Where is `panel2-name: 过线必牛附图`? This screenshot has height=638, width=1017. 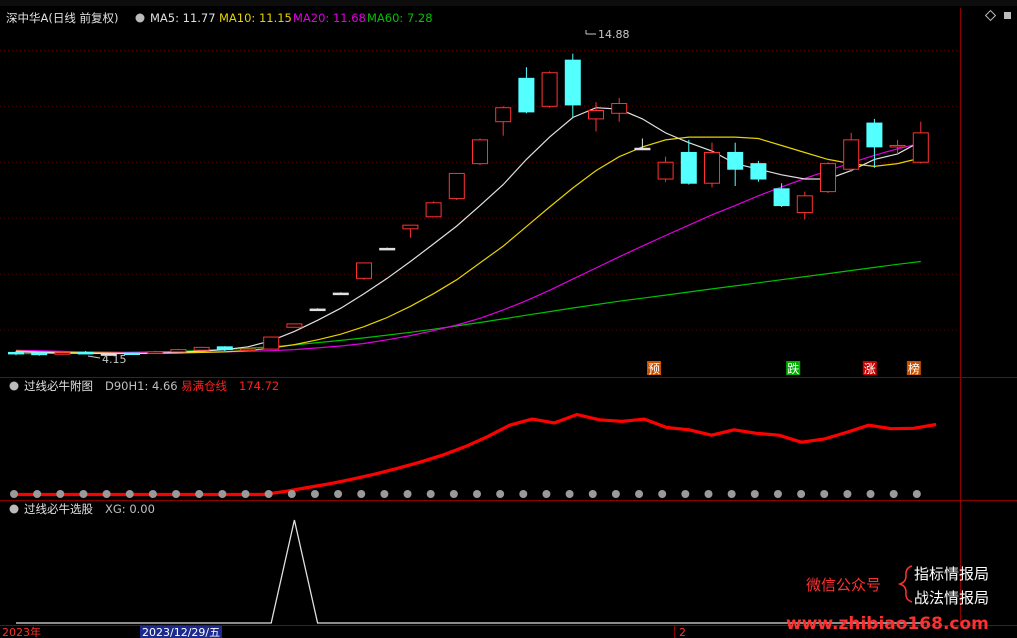 panel2-name: 过线必牛附图 is located at coordinates (58, 386).